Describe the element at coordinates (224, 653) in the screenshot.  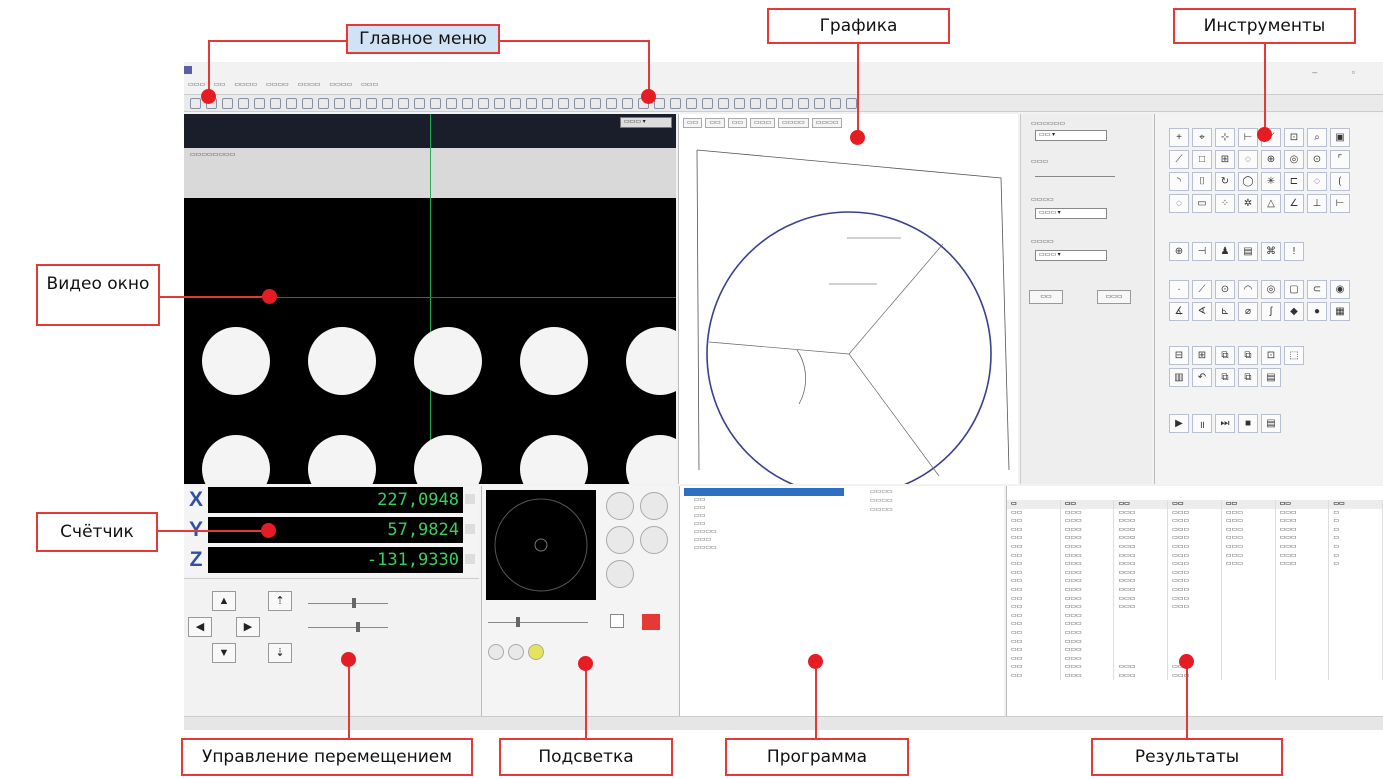
I see `move-down-button: ▼` at that location.